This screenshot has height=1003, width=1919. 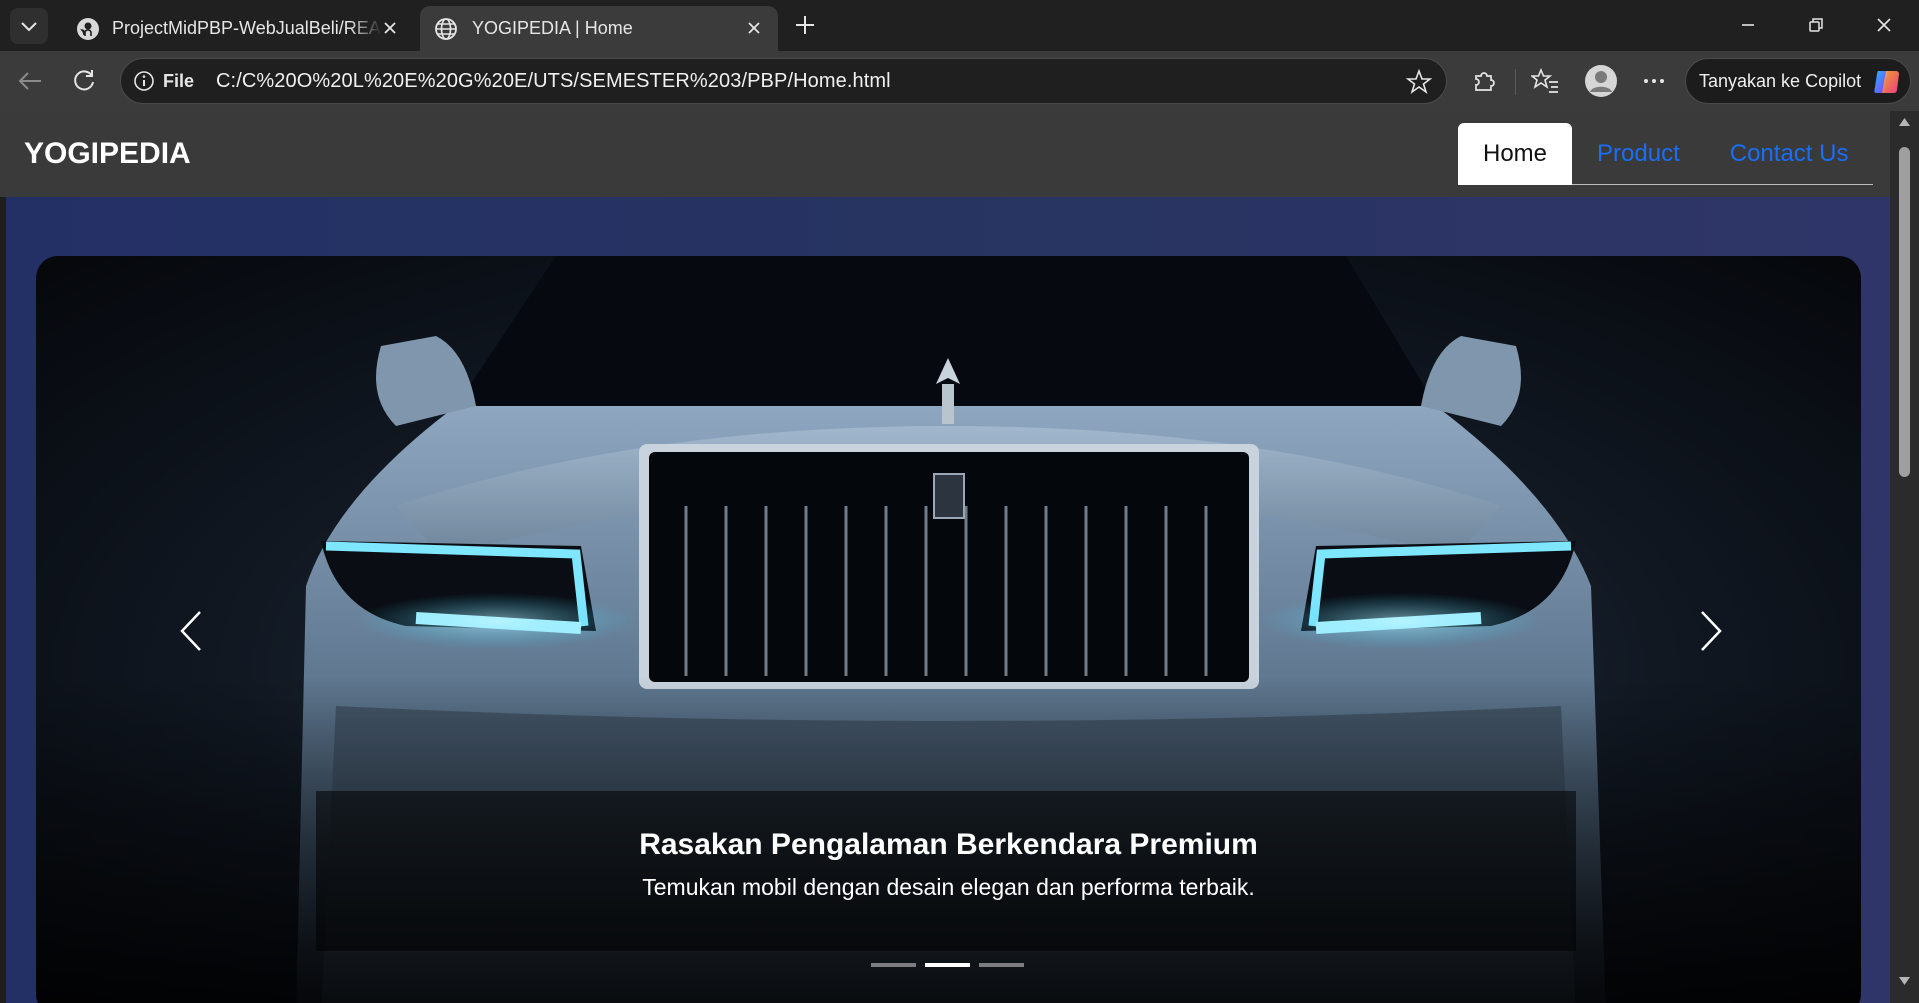 I want to click on star-outline-icon, so click(x=1419, y=81).